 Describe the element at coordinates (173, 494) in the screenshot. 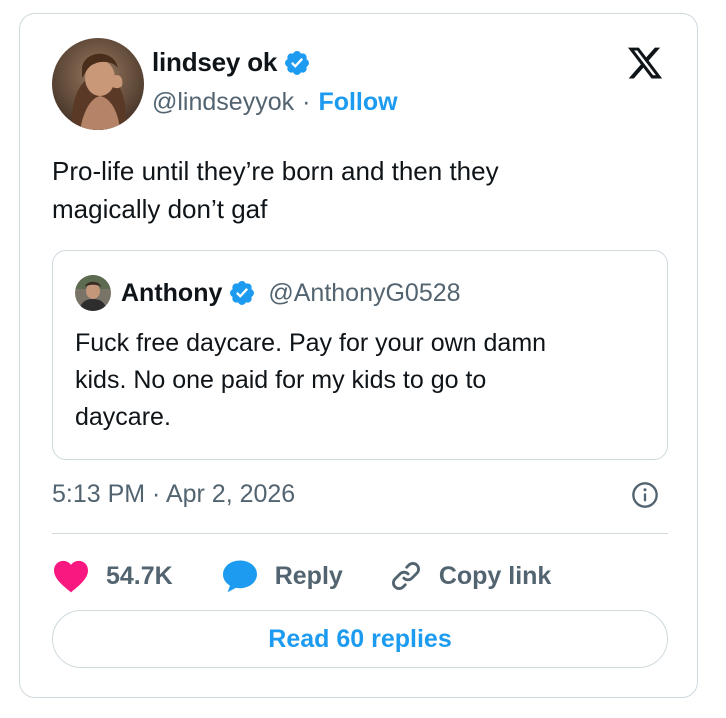

I see `tweet-timestamp: 5:13 PM · Apr 2, 2026` at that location.